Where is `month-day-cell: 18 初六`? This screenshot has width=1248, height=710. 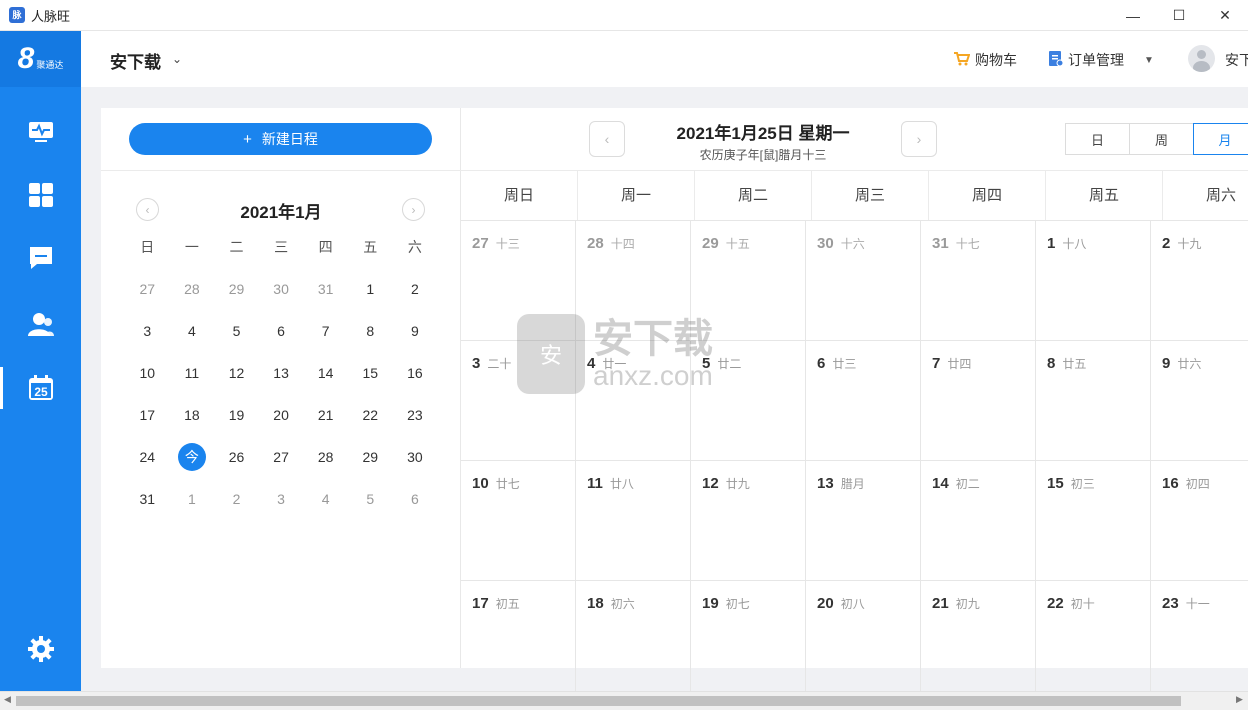
month-day-cell: 18 初六 is located at coordinates (633, 641).